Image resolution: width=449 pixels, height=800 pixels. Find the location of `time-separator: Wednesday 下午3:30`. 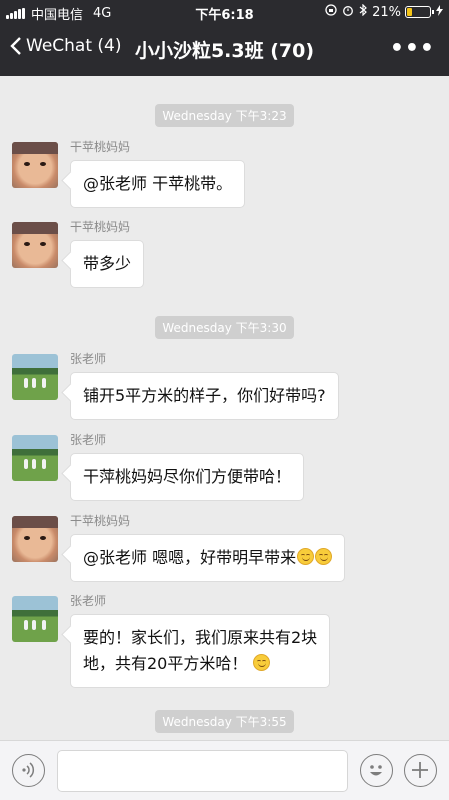

time-separator: Wednesday 下午3:30 is located at coordinates (224, 327).